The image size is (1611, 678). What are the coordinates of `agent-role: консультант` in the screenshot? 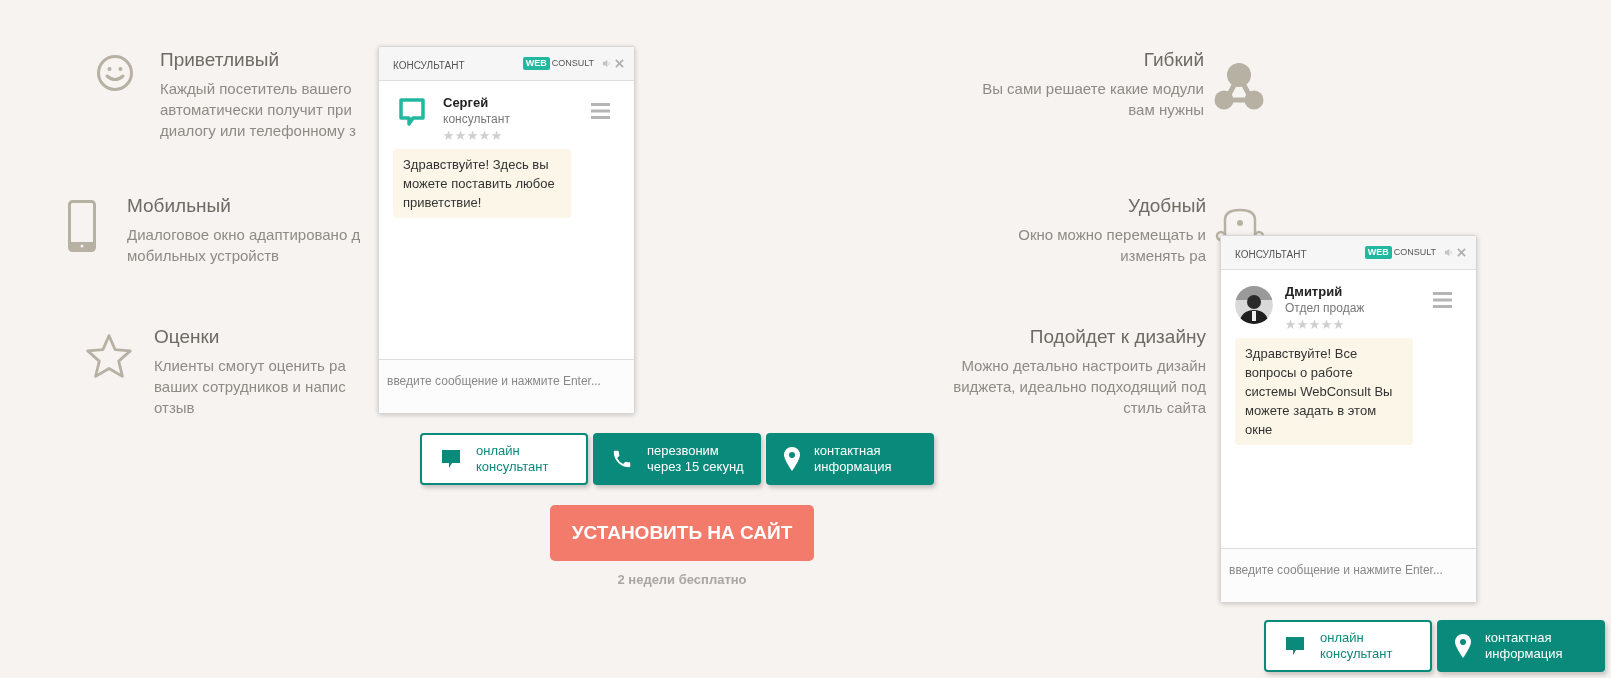 It's located at (477, 119).